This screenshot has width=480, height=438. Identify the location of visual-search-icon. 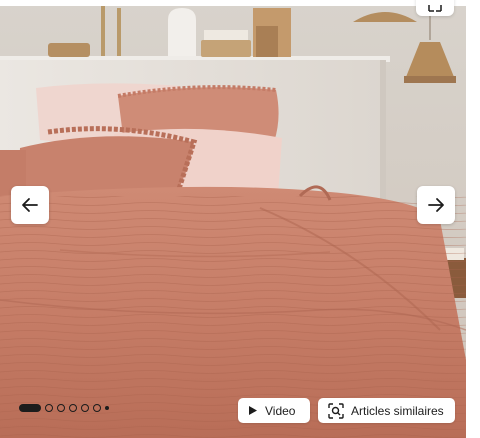
(336, 410).